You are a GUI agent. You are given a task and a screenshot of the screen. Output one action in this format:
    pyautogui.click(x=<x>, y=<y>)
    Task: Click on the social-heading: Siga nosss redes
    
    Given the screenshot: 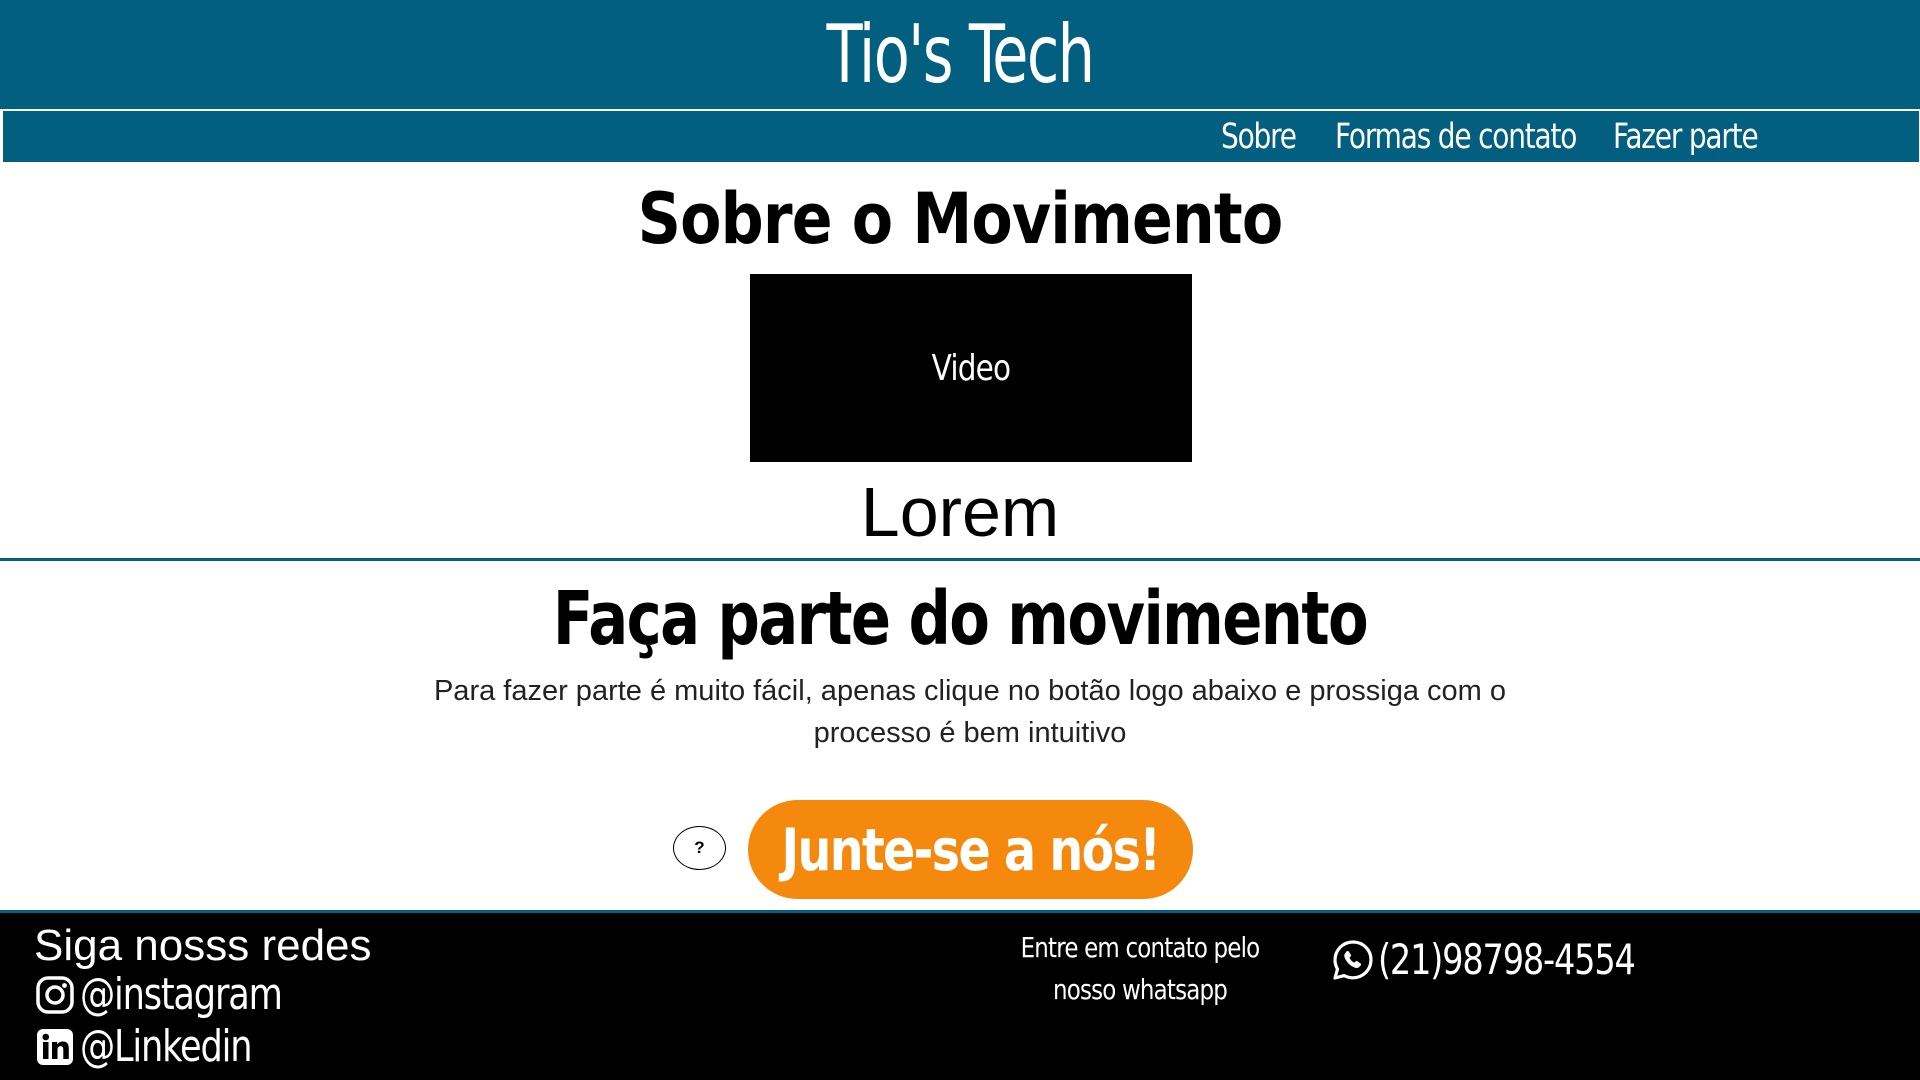 What is the action you would take?
    pyautogui.click(x=203, y=945)
    